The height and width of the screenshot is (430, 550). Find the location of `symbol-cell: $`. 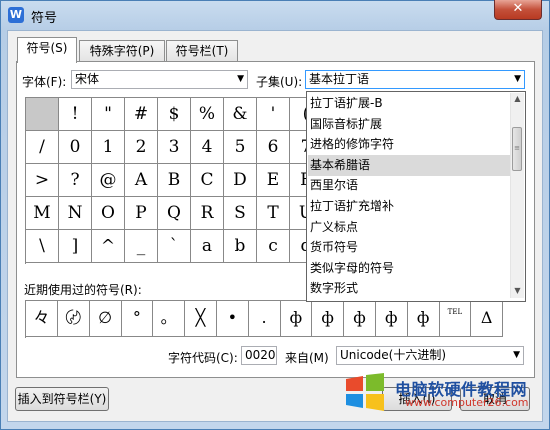

symbol-cell: $ is located at coordinates (174, 114).